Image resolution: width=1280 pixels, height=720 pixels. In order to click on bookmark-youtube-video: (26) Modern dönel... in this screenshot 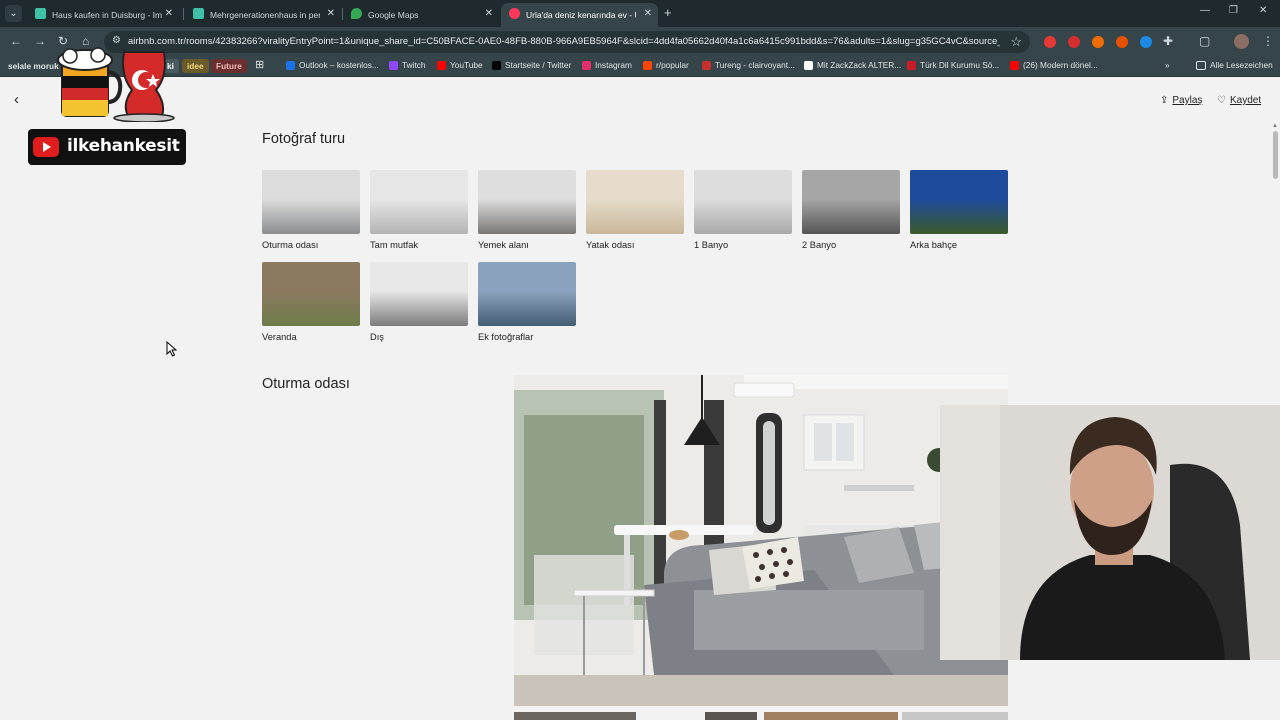, I will do `click(1054, 65)`.